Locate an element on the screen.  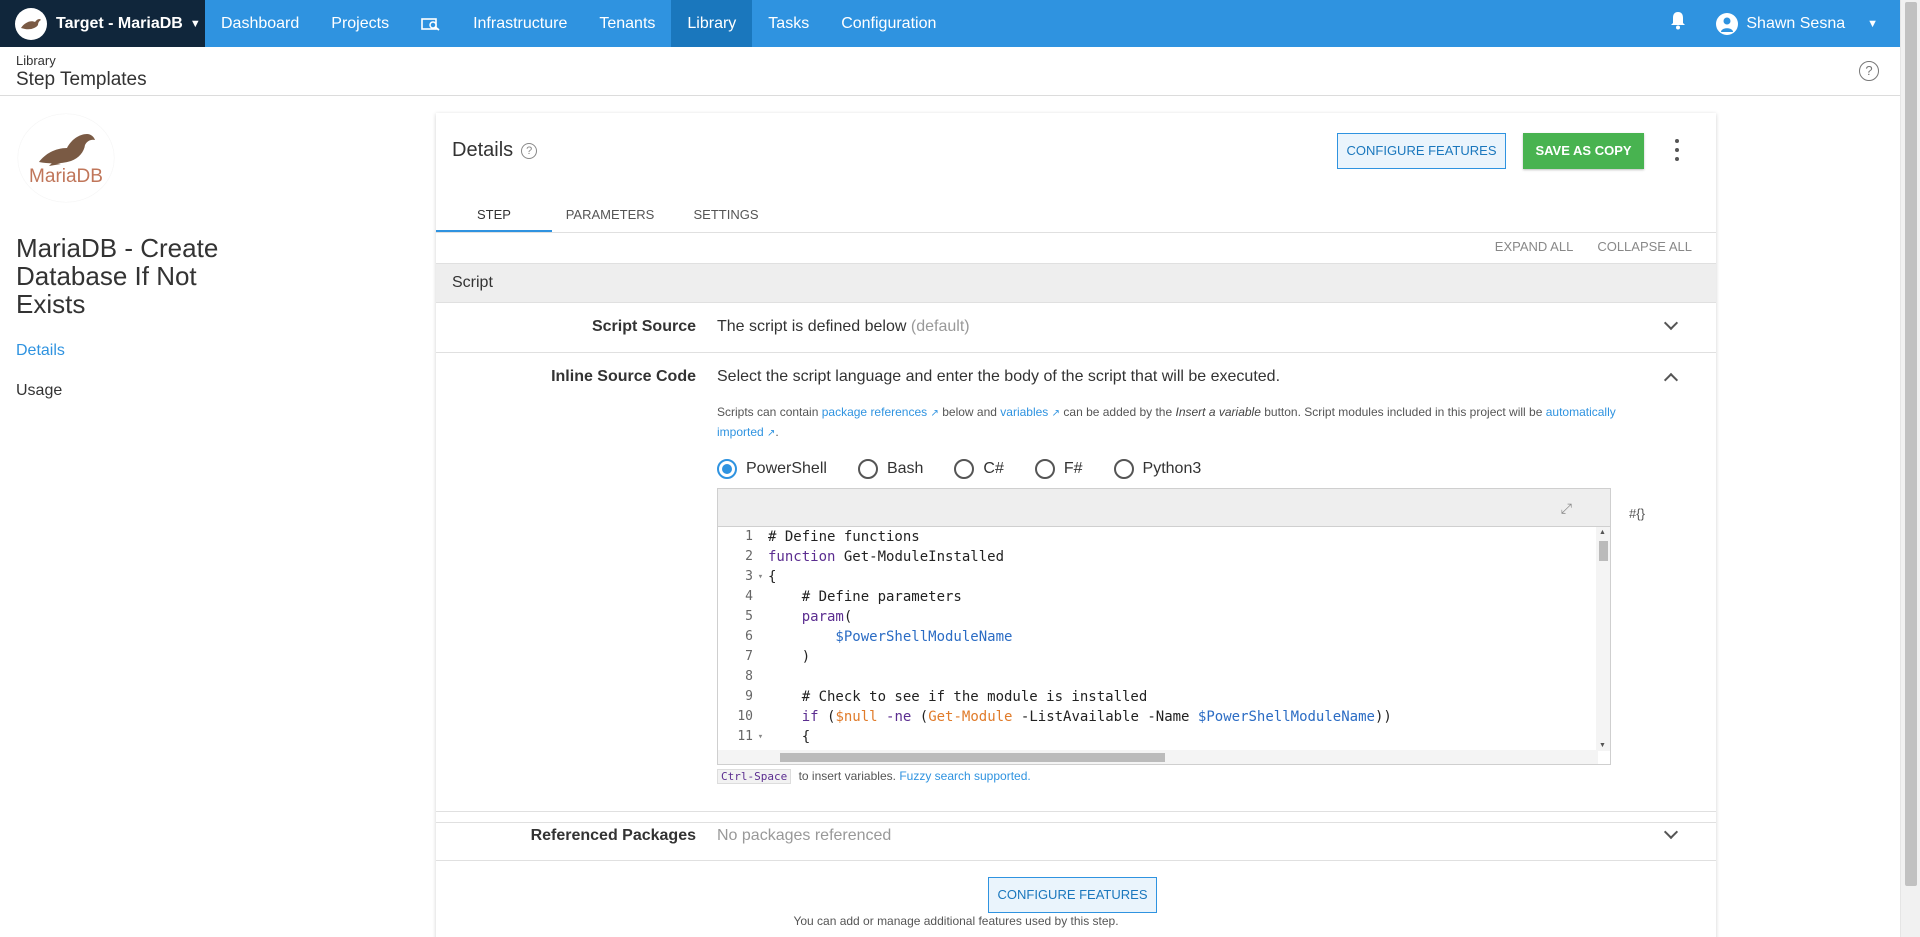
left-link-details: Details is located at coordinates (40, 351).